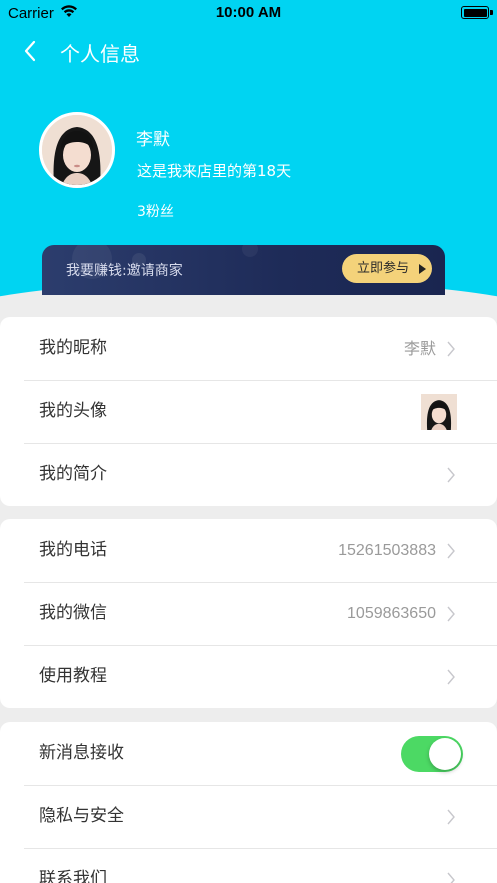  What do you see at coordinates (124, 271) in the screenshot?
I see `banner-text: 我要赚钱:邀请商家` at bounding box center [124, 271].